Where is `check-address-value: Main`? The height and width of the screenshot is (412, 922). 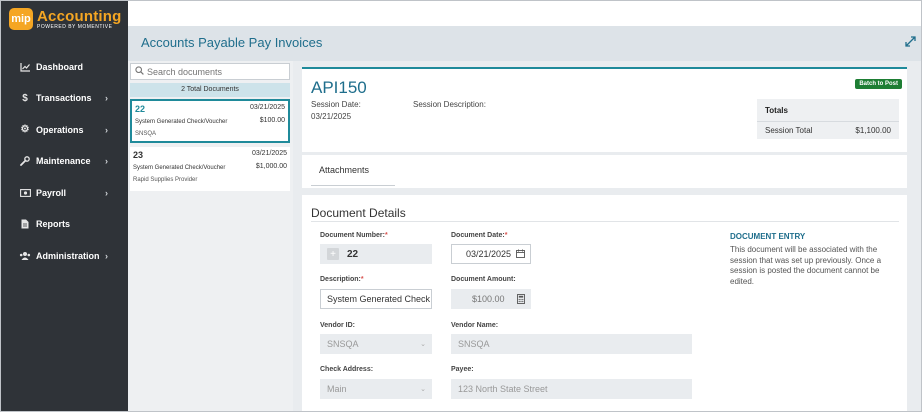
check-address-value: Main is located at coordinates (337, 389).